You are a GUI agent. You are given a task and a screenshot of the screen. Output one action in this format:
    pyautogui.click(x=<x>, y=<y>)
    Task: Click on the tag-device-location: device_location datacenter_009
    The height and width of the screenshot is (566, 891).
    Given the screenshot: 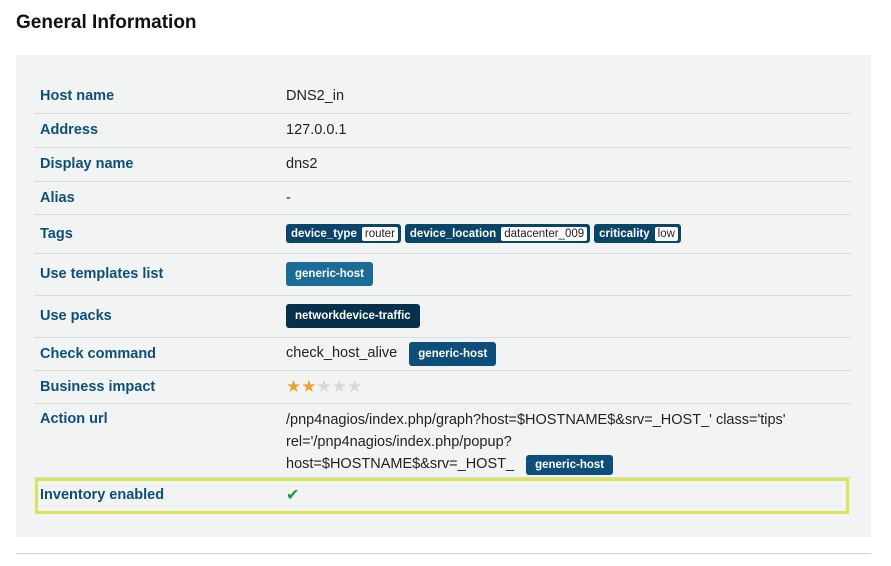 What is the action you would take?
    pyautogui.click(x=497, y=233)
    